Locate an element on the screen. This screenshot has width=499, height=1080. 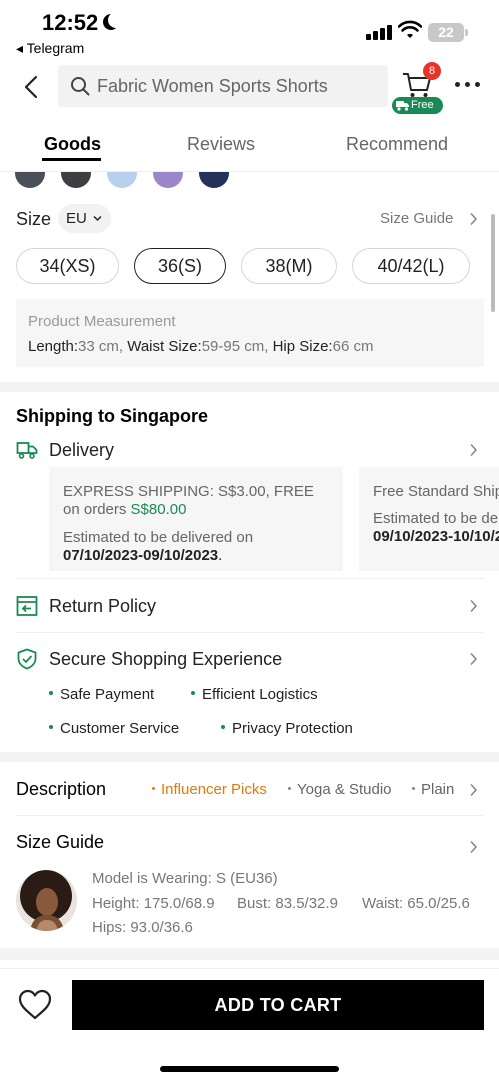
tag-label: Yoga & Studio is located at coordinates (344, 789).